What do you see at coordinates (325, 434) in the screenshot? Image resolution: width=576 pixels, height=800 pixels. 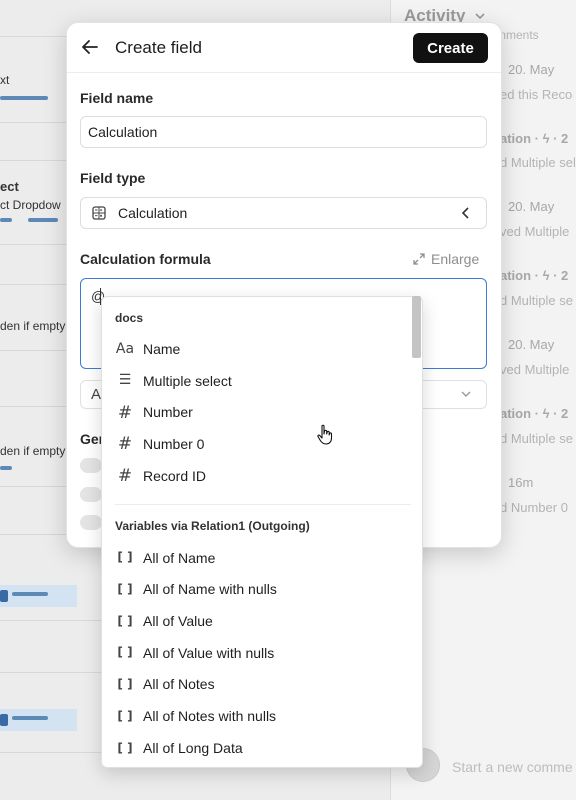 I see `hand-pointer-icon` at bounding box center [325, 434].